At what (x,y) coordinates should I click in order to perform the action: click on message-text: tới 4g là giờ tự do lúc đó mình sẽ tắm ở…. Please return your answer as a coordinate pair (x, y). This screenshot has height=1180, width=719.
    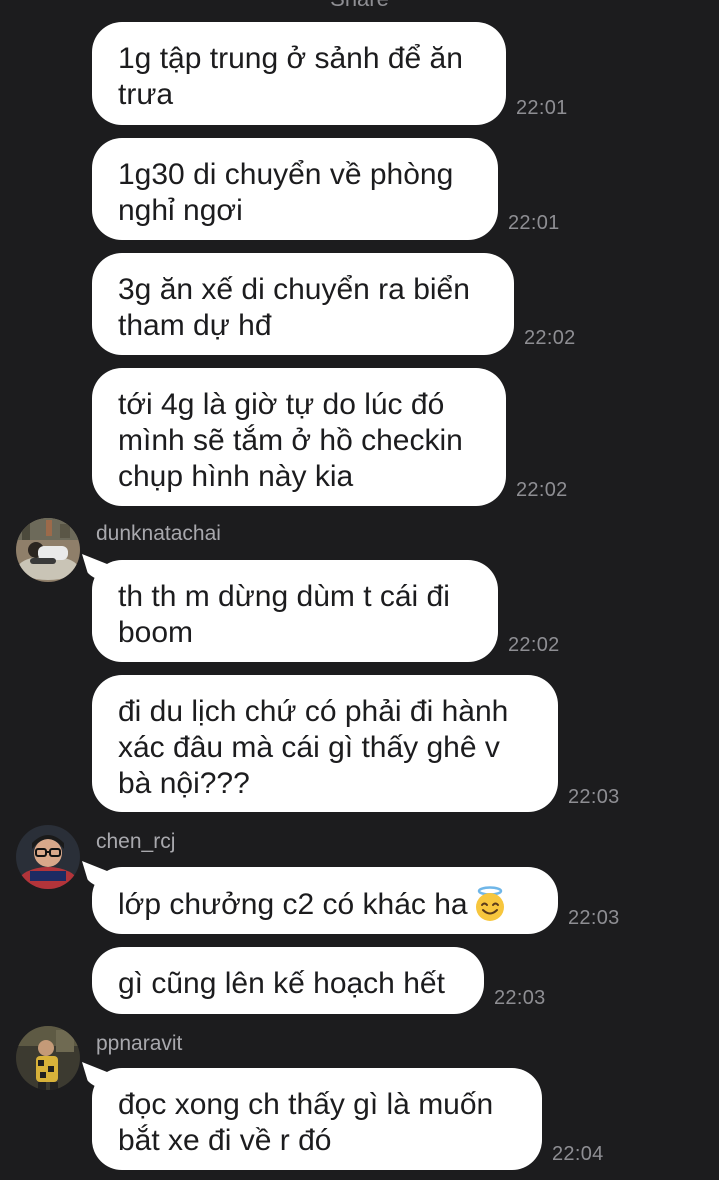
    Looking at the image, I should click on (290, 440).